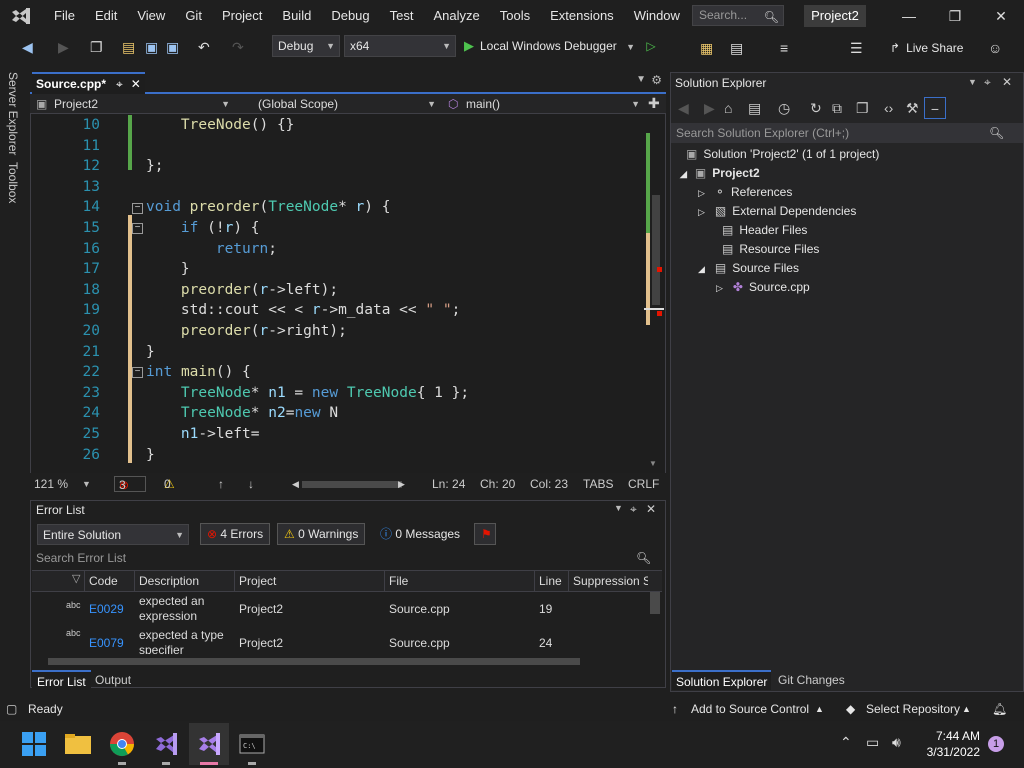 This screenshot has width=1024, height=768. I want to click on preview-toggle-icon: −, so click(935, 108).